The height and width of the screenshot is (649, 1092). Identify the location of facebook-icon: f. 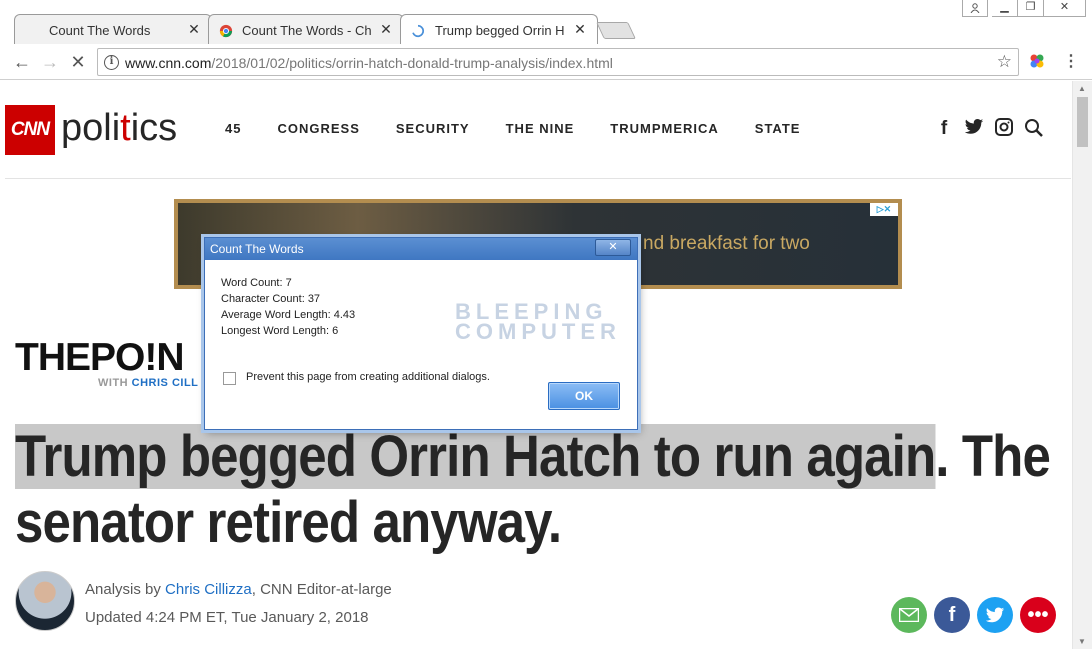
(944, 130).